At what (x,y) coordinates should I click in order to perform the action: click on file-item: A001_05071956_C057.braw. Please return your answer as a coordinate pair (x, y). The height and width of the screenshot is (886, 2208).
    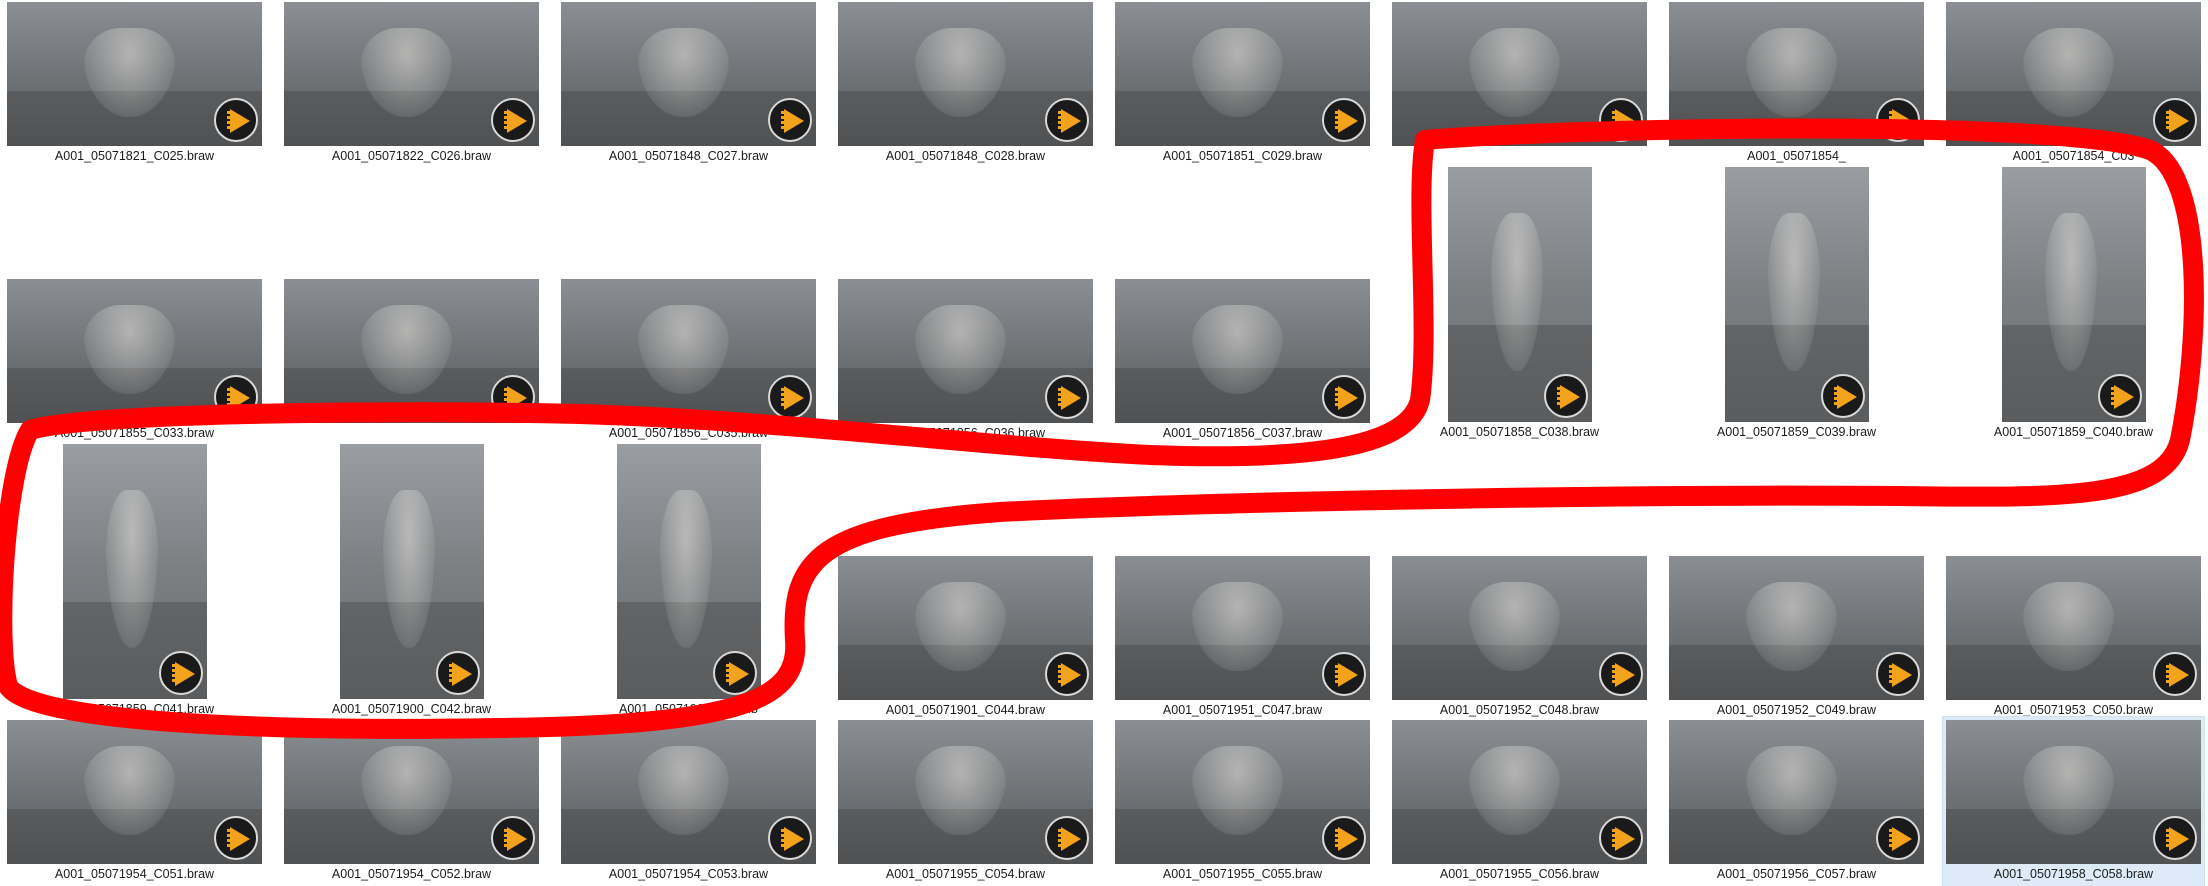
    Looking at the image, I should click on (1796, 801).